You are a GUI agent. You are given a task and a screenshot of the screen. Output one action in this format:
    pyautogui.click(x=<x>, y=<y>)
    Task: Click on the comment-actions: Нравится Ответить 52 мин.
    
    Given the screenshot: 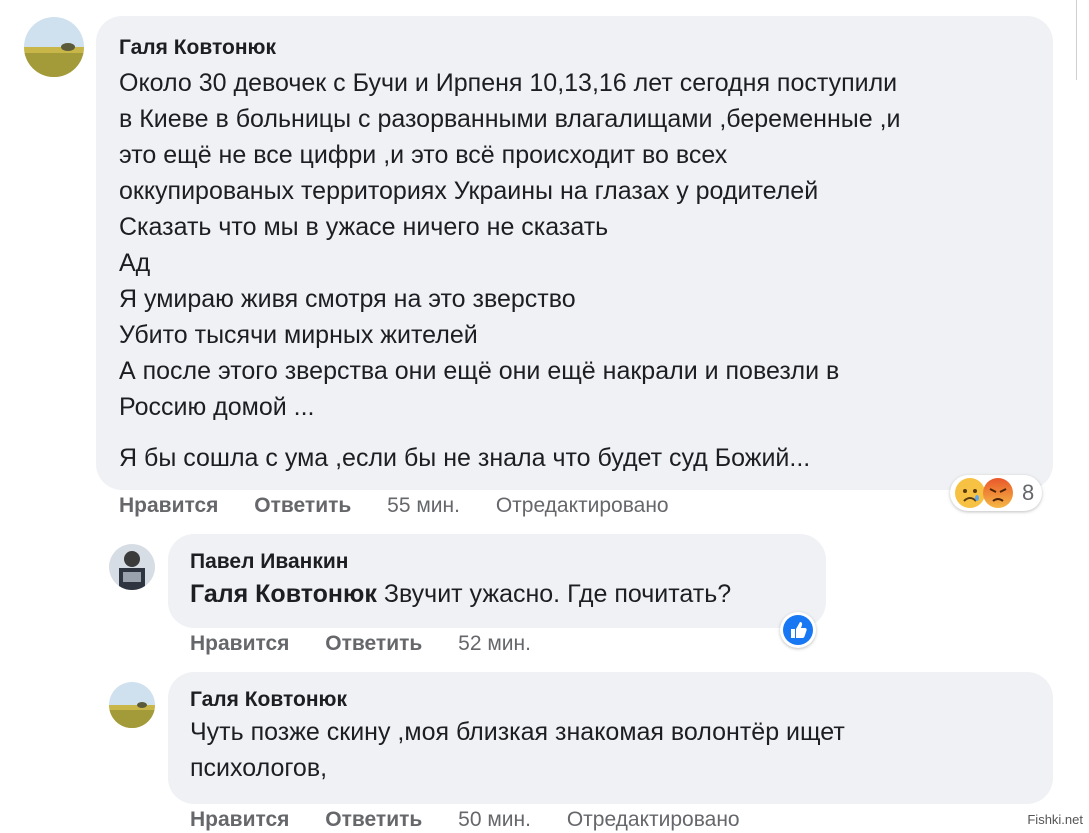 What is the action you would take?
    pyautogui.click(x=375, y=644)
    